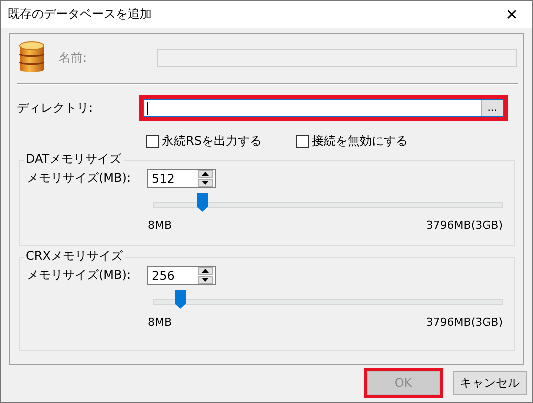 Image resolution: width=533 pixels, height=403 pixels. What do you see at coordinates (212, 141) in the screenshot?
I see `checkbox-label: 永続RSを出力する` at bounding box center [212, 141].